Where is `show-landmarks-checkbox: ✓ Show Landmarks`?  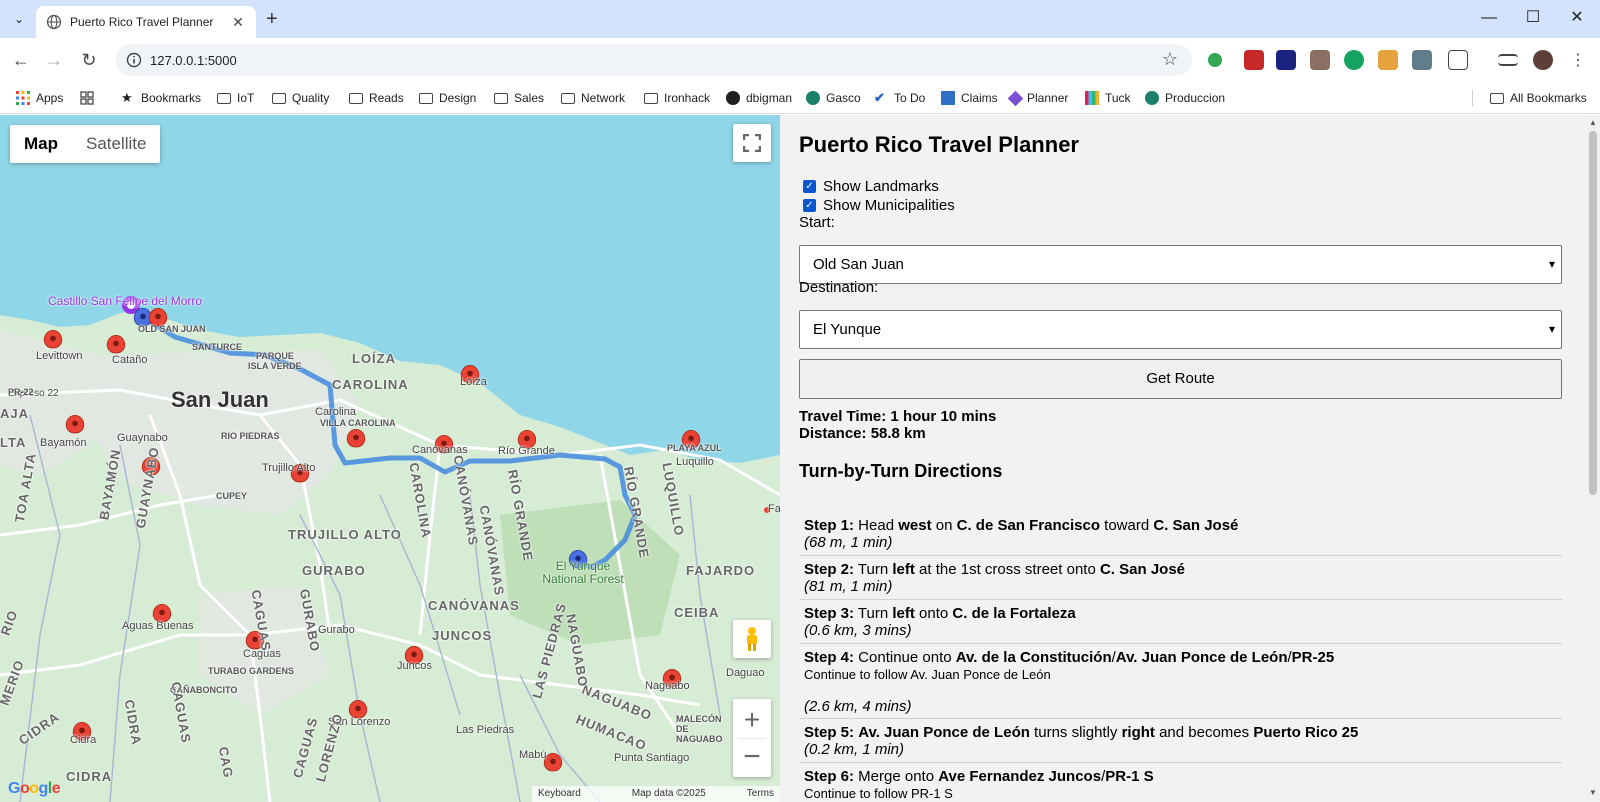 show-landmarks-checkbox: ✓ Show Landmarks is located at coordinates (871, 186).